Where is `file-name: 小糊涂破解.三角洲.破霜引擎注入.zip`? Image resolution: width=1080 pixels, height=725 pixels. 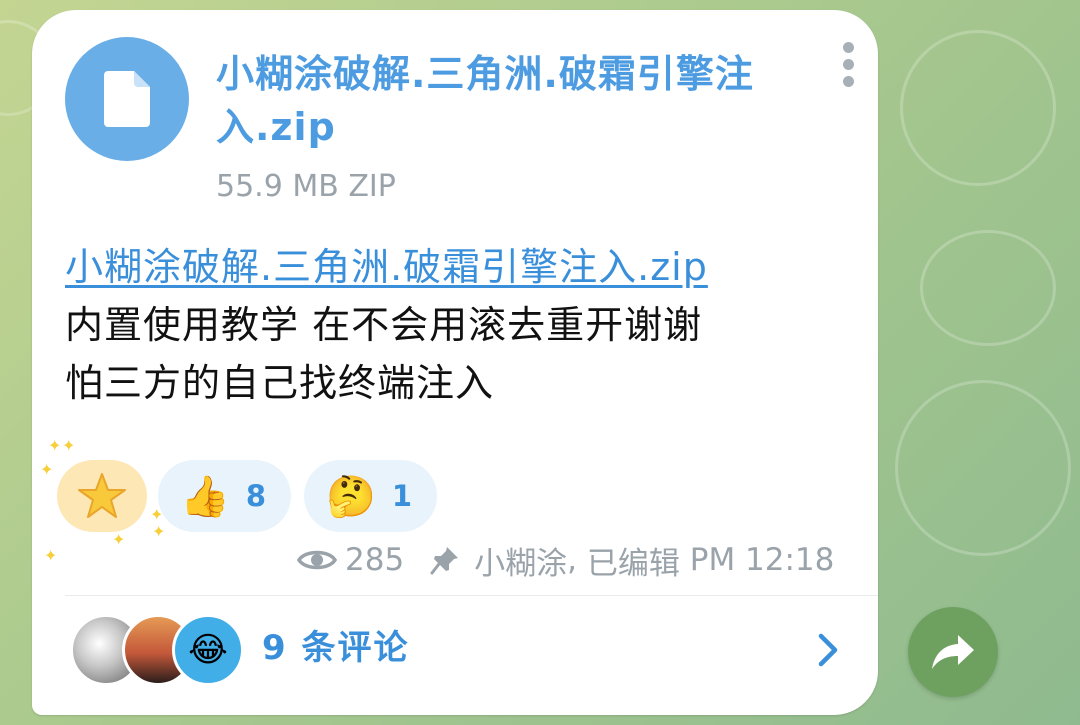
file-name: 小糊涂破解.三角洲.破霜引擎注入.zip is located at coordinates (516, 101).